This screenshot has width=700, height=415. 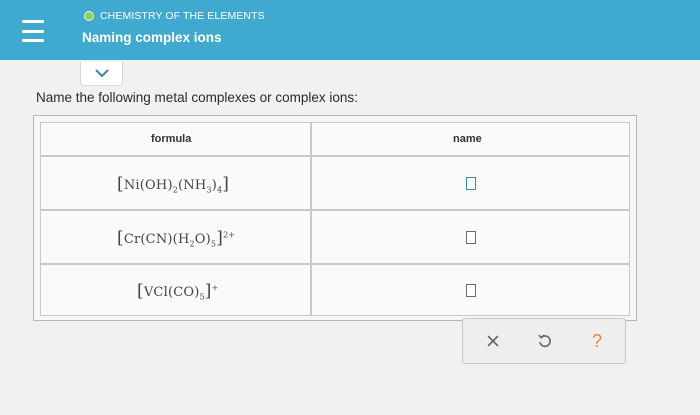 I want to click on formula-cell-1: [Ni(OH)2(NH3)4], so click(x=175, y=183).